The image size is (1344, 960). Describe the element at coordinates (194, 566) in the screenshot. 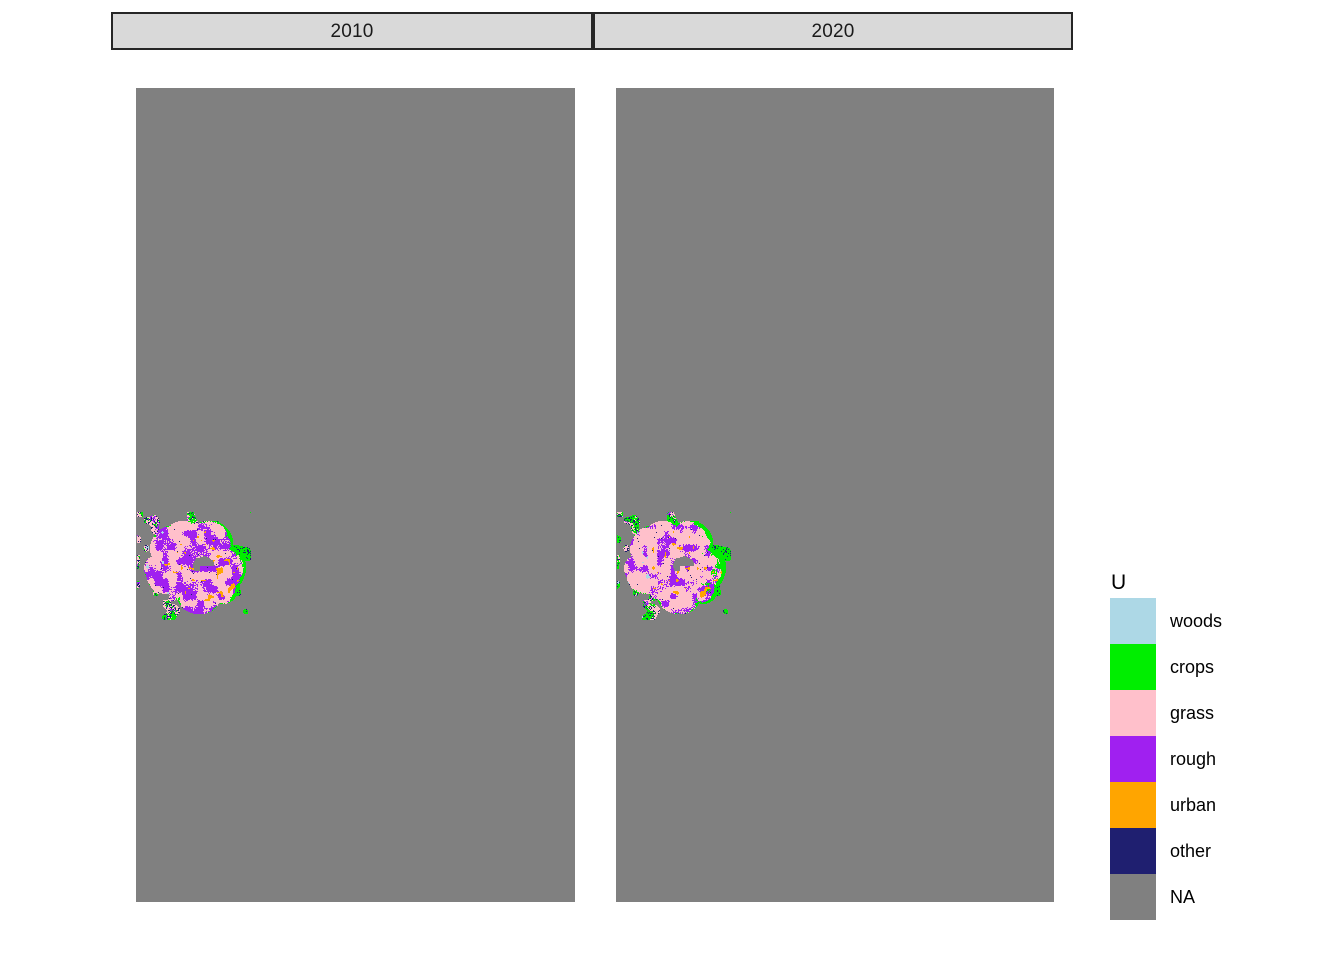

I see `land-cover-raster-2010` at that location.